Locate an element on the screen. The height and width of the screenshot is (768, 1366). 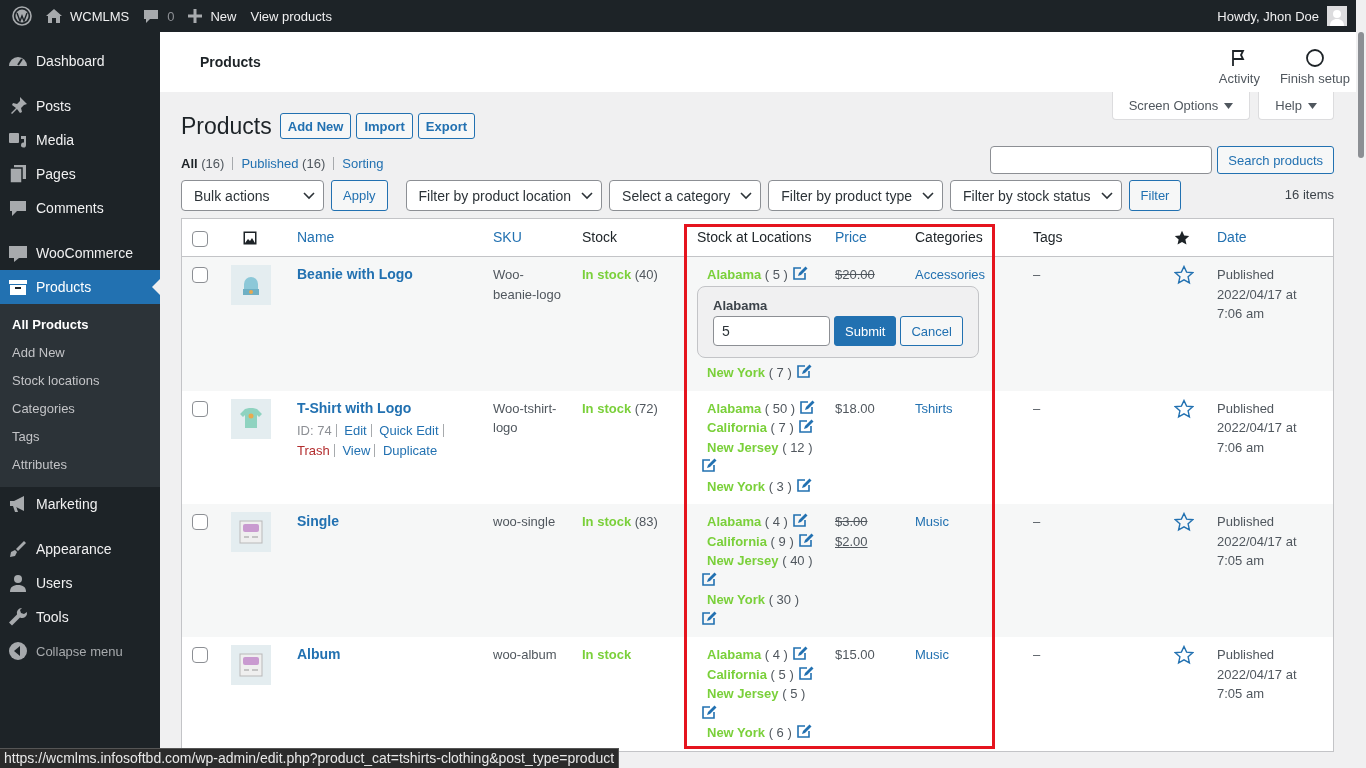
location-count: ( 12 ) is located at coordinates (797, 447).